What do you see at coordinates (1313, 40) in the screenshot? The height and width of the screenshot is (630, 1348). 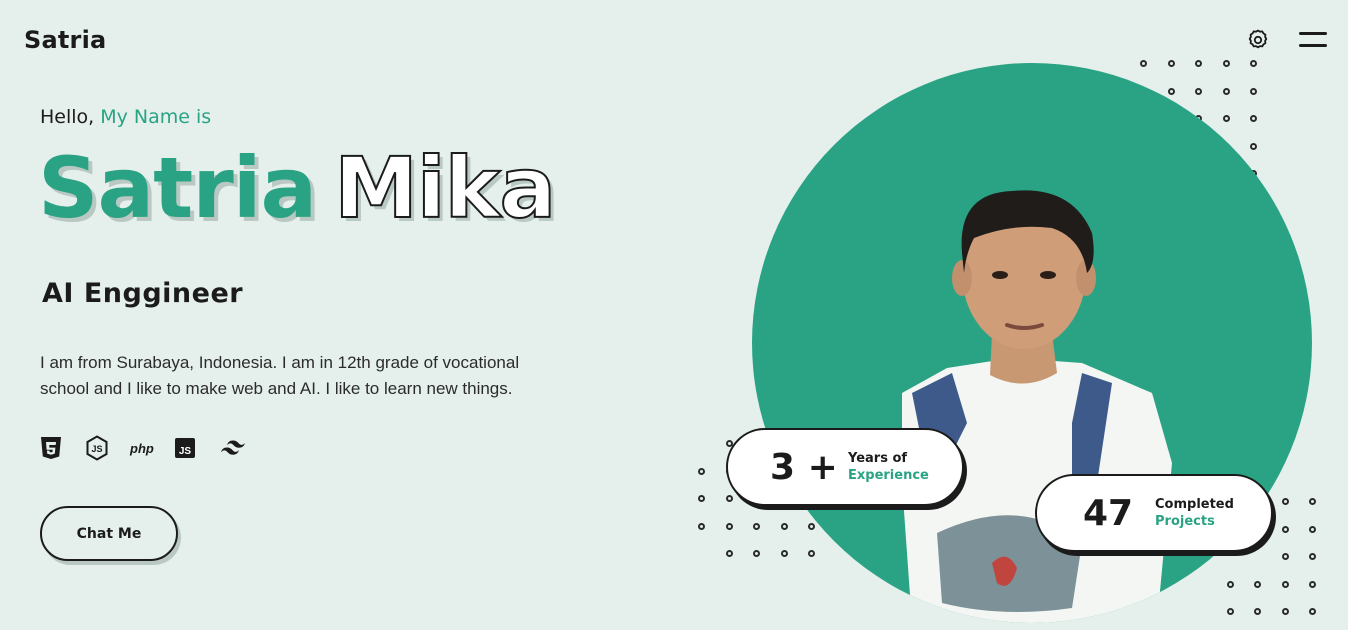 I see `hamburger-menu-icon` at bounding box center [1313, 40].